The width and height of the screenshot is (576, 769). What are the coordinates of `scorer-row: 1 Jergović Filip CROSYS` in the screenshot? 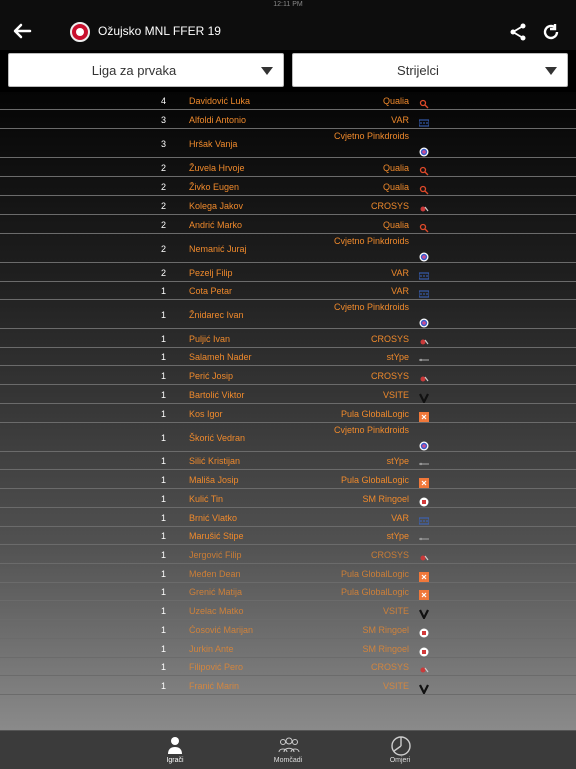 It's located at (288, 554).